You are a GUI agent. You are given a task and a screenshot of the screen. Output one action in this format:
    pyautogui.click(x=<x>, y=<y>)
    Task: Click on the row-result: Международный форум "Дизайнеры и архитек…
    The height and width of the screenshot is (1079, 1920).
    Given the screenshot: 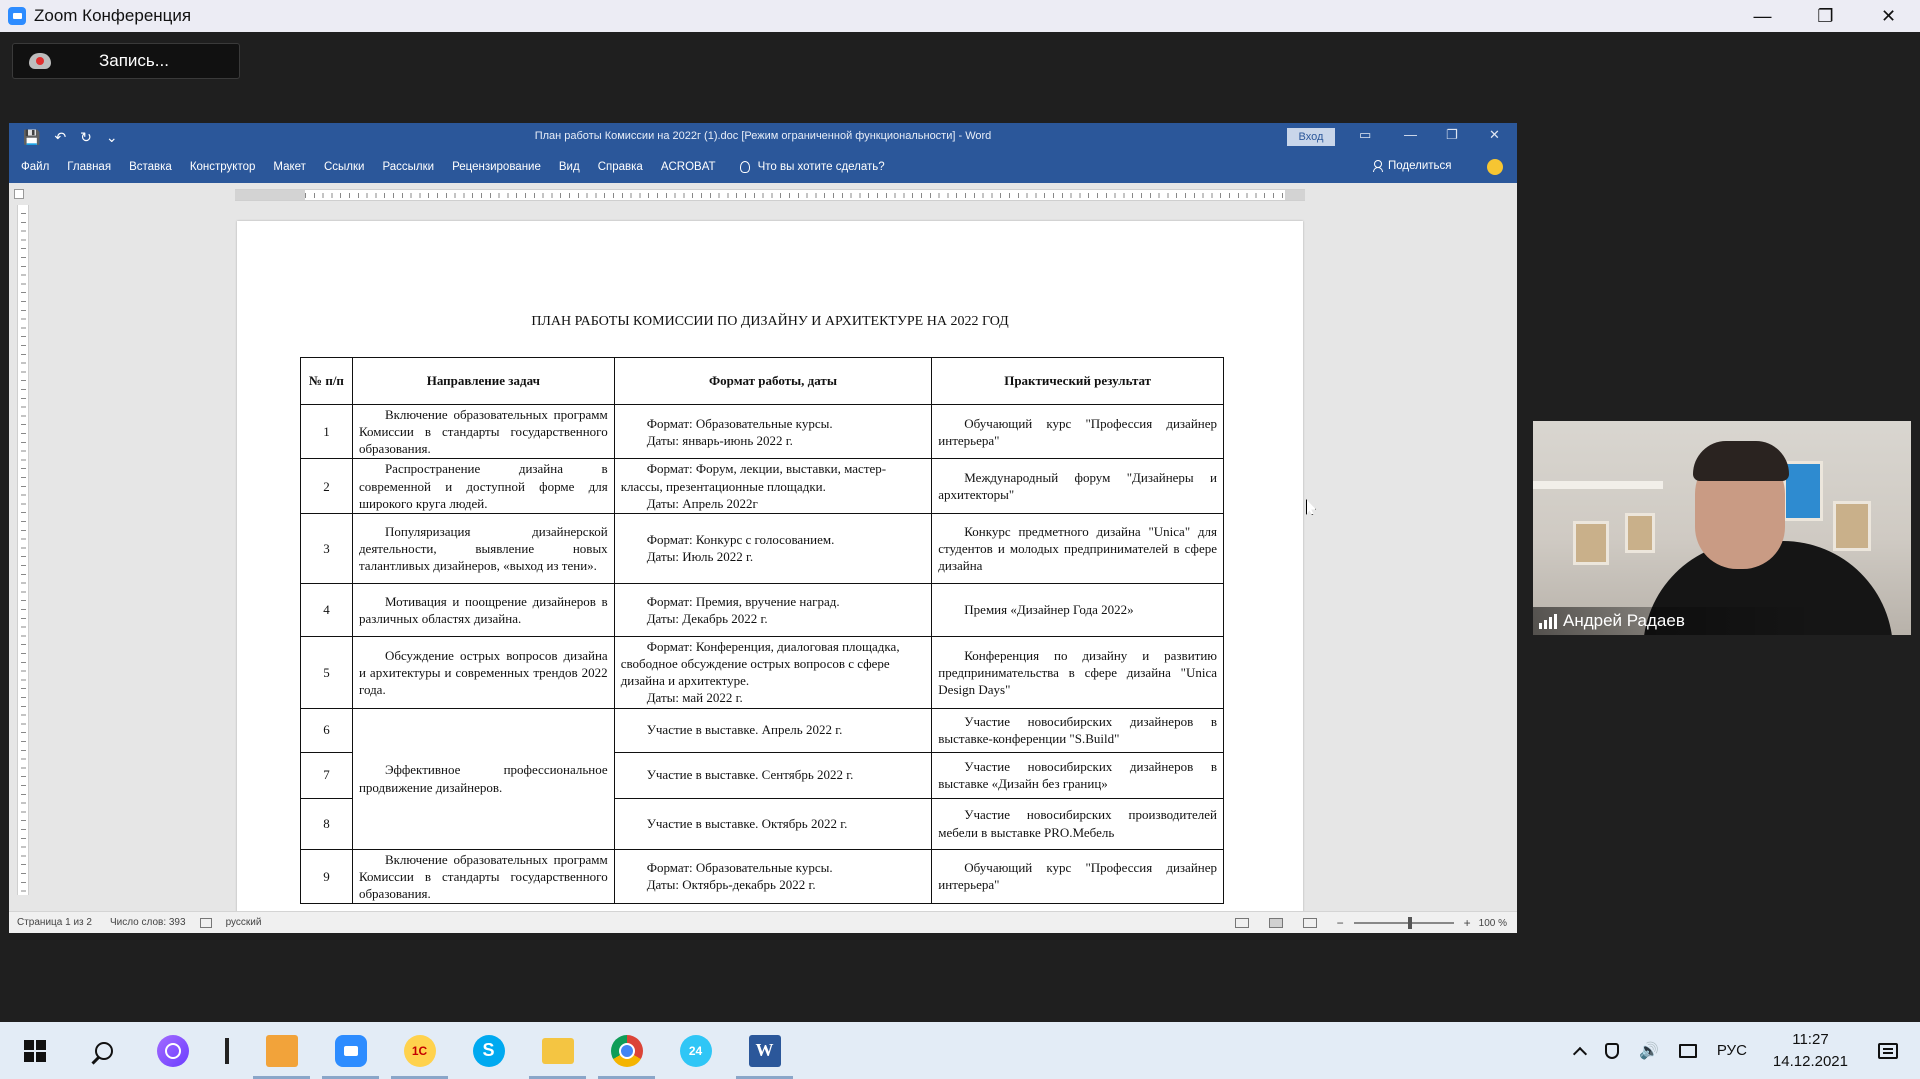 What is the action you would take?
    pyautogui.click(x=1077, y=486)
    